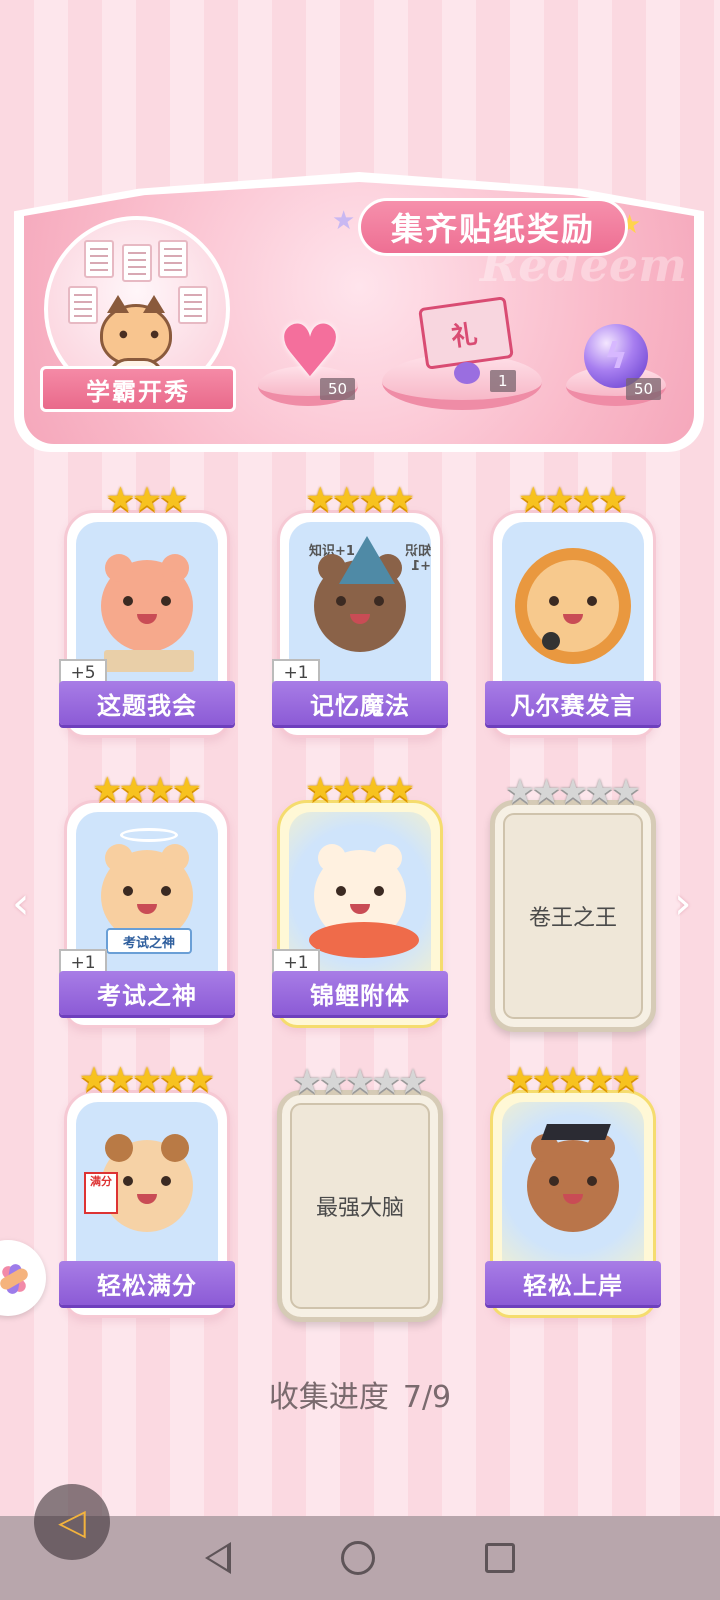  I want to click on sticker-name: 最强大脑, so click(359, 1208).